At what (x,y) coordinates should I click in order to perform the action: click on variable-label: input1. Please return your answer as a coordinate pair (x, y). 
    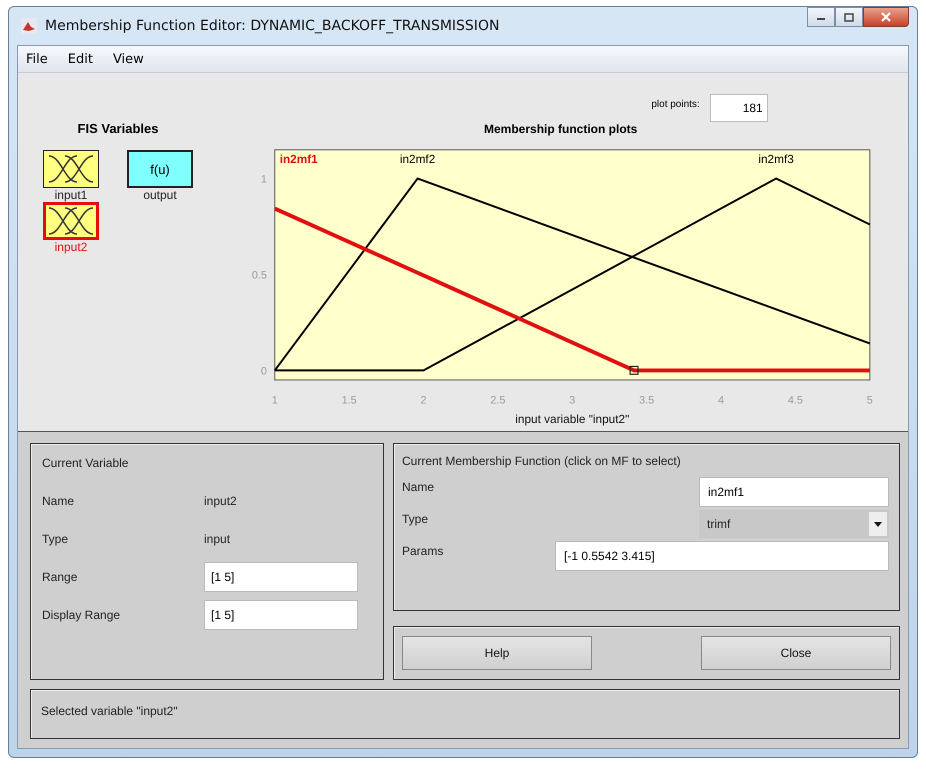
    Looking at the image, I should click on (71, 195).